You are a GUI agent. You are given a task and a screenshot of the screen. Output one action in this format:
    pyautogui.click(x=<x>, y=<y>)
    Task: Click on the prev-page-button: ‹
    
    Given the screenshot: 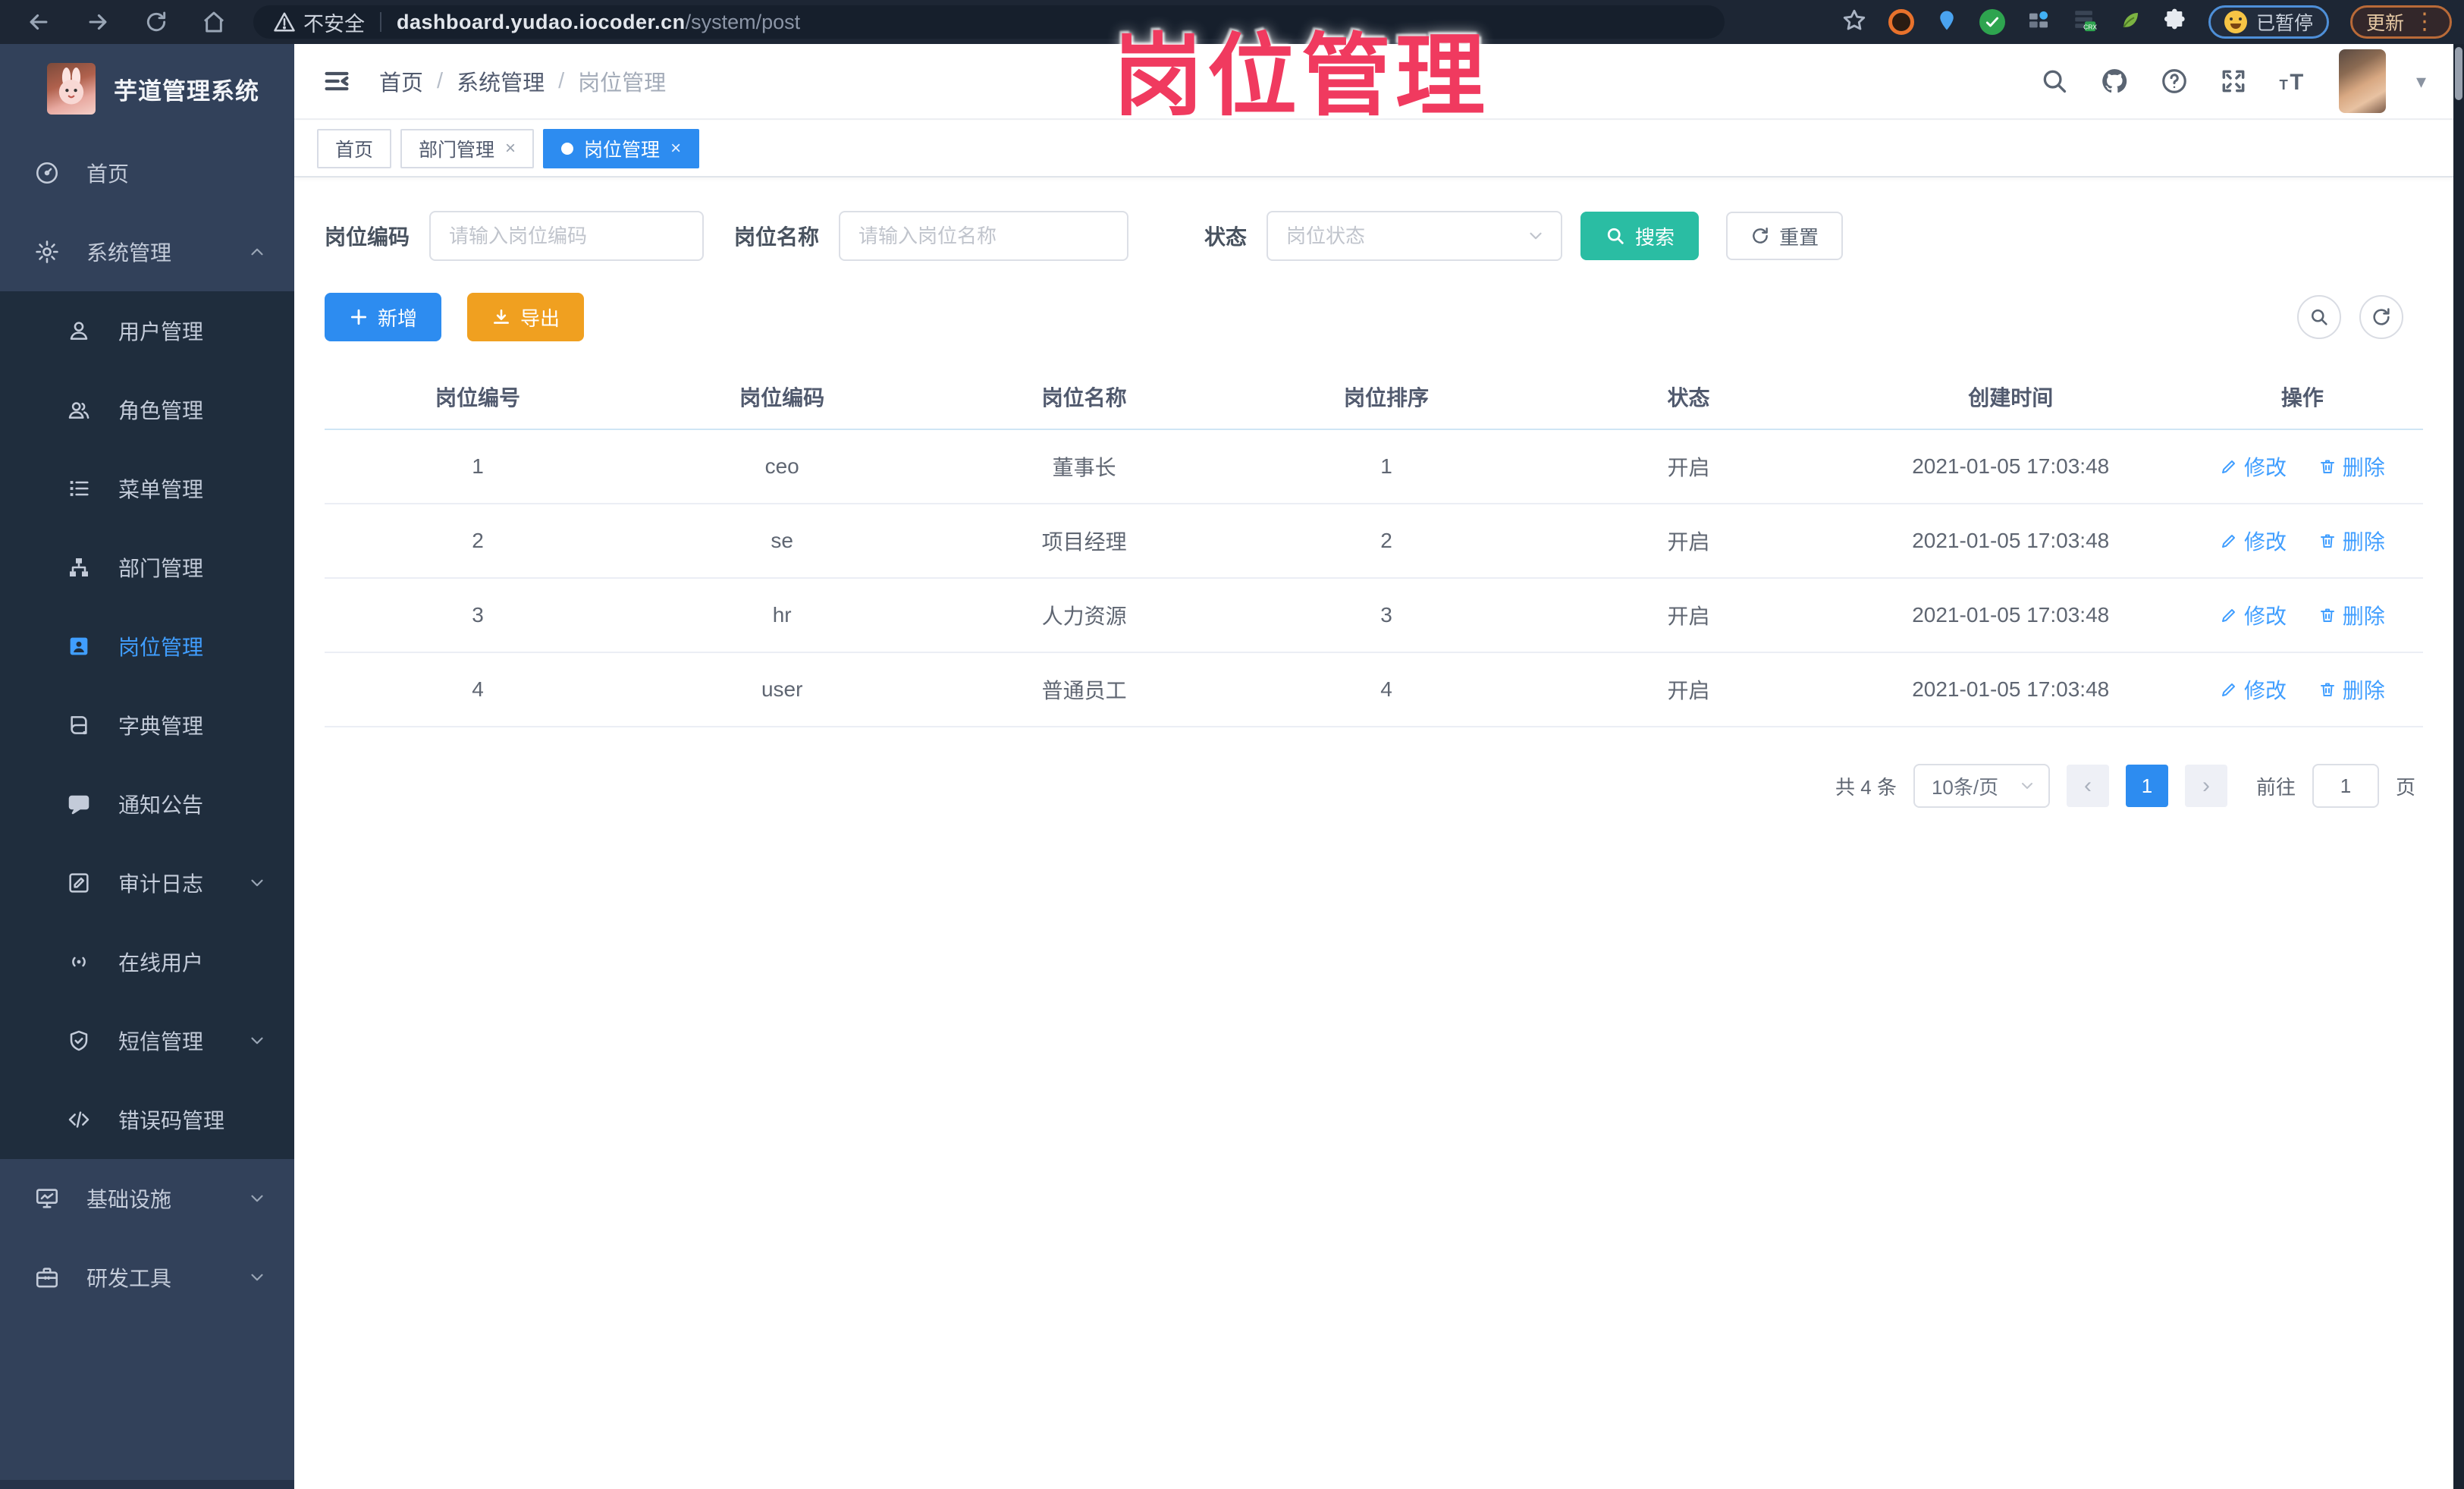 What is the action you would take?
    pyautogui.click(x=2087, y=786)
    